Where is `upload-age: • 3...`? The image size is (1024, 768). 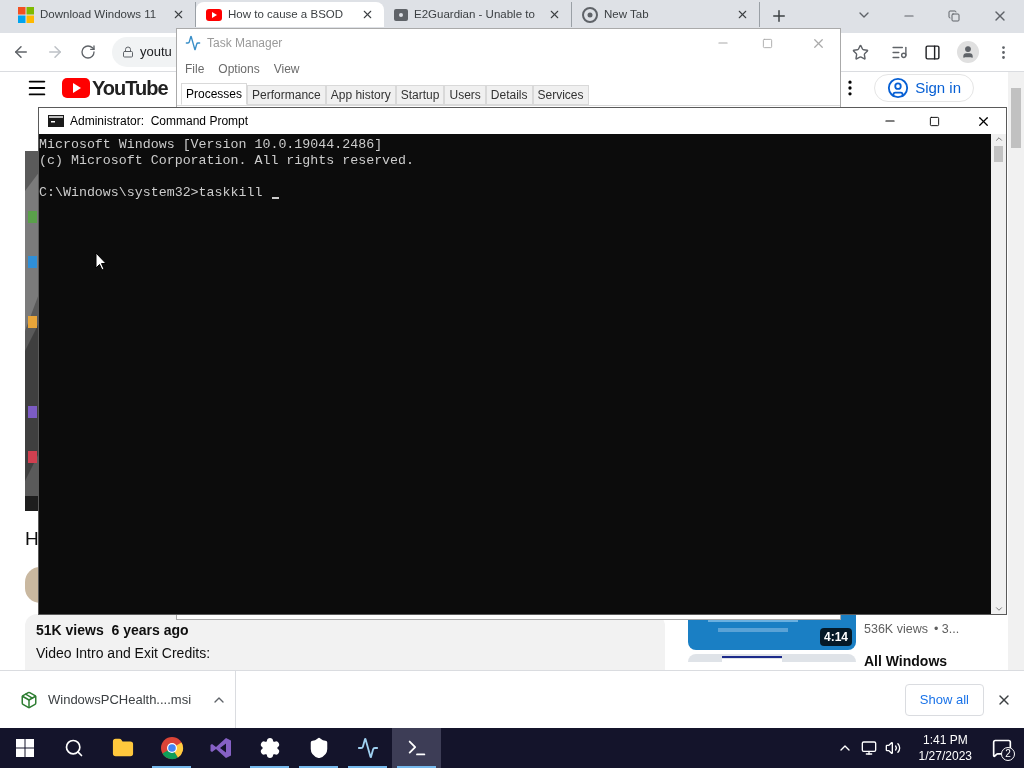
upload-age: • 3... is located at coordinates (946, 629).